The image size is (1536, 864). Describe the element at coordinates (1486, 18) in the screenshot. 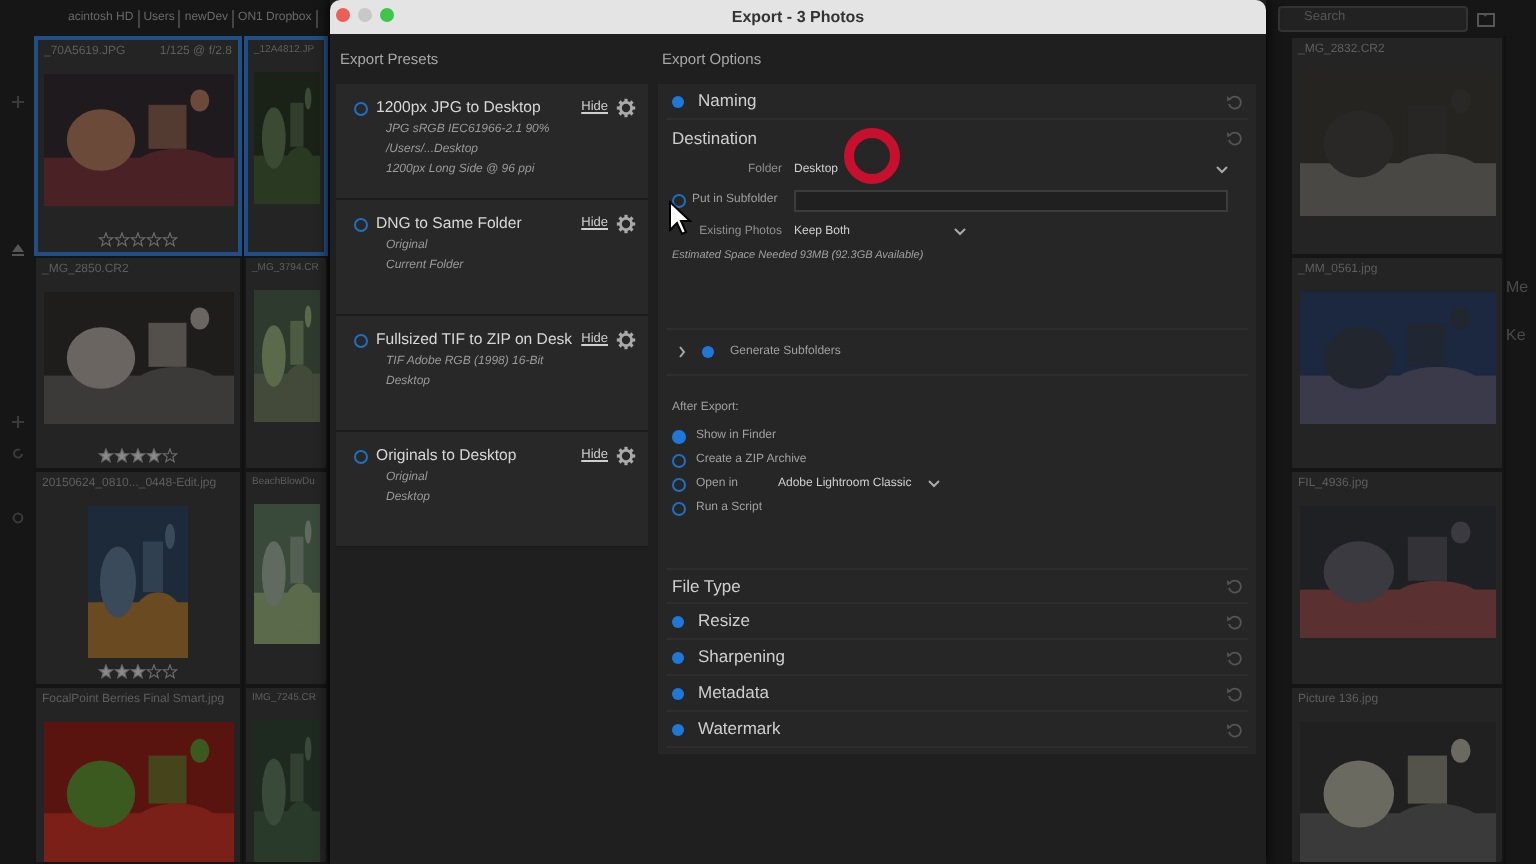

I see `folder-icon` at that location.